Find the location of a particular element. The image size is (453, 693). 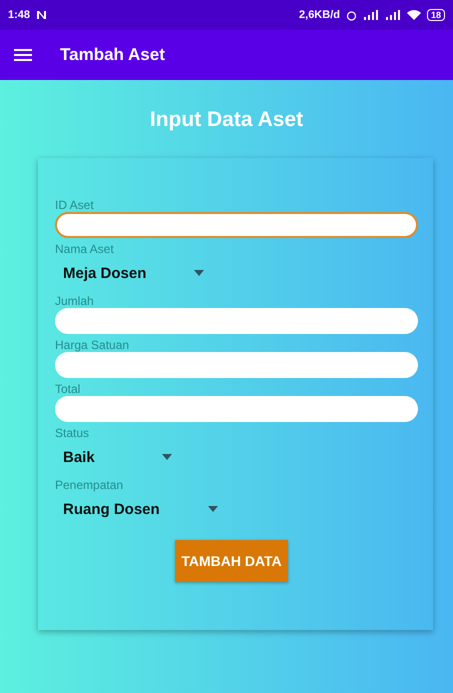

field-label: Harga Satuan is located at coordinates (92, 345).